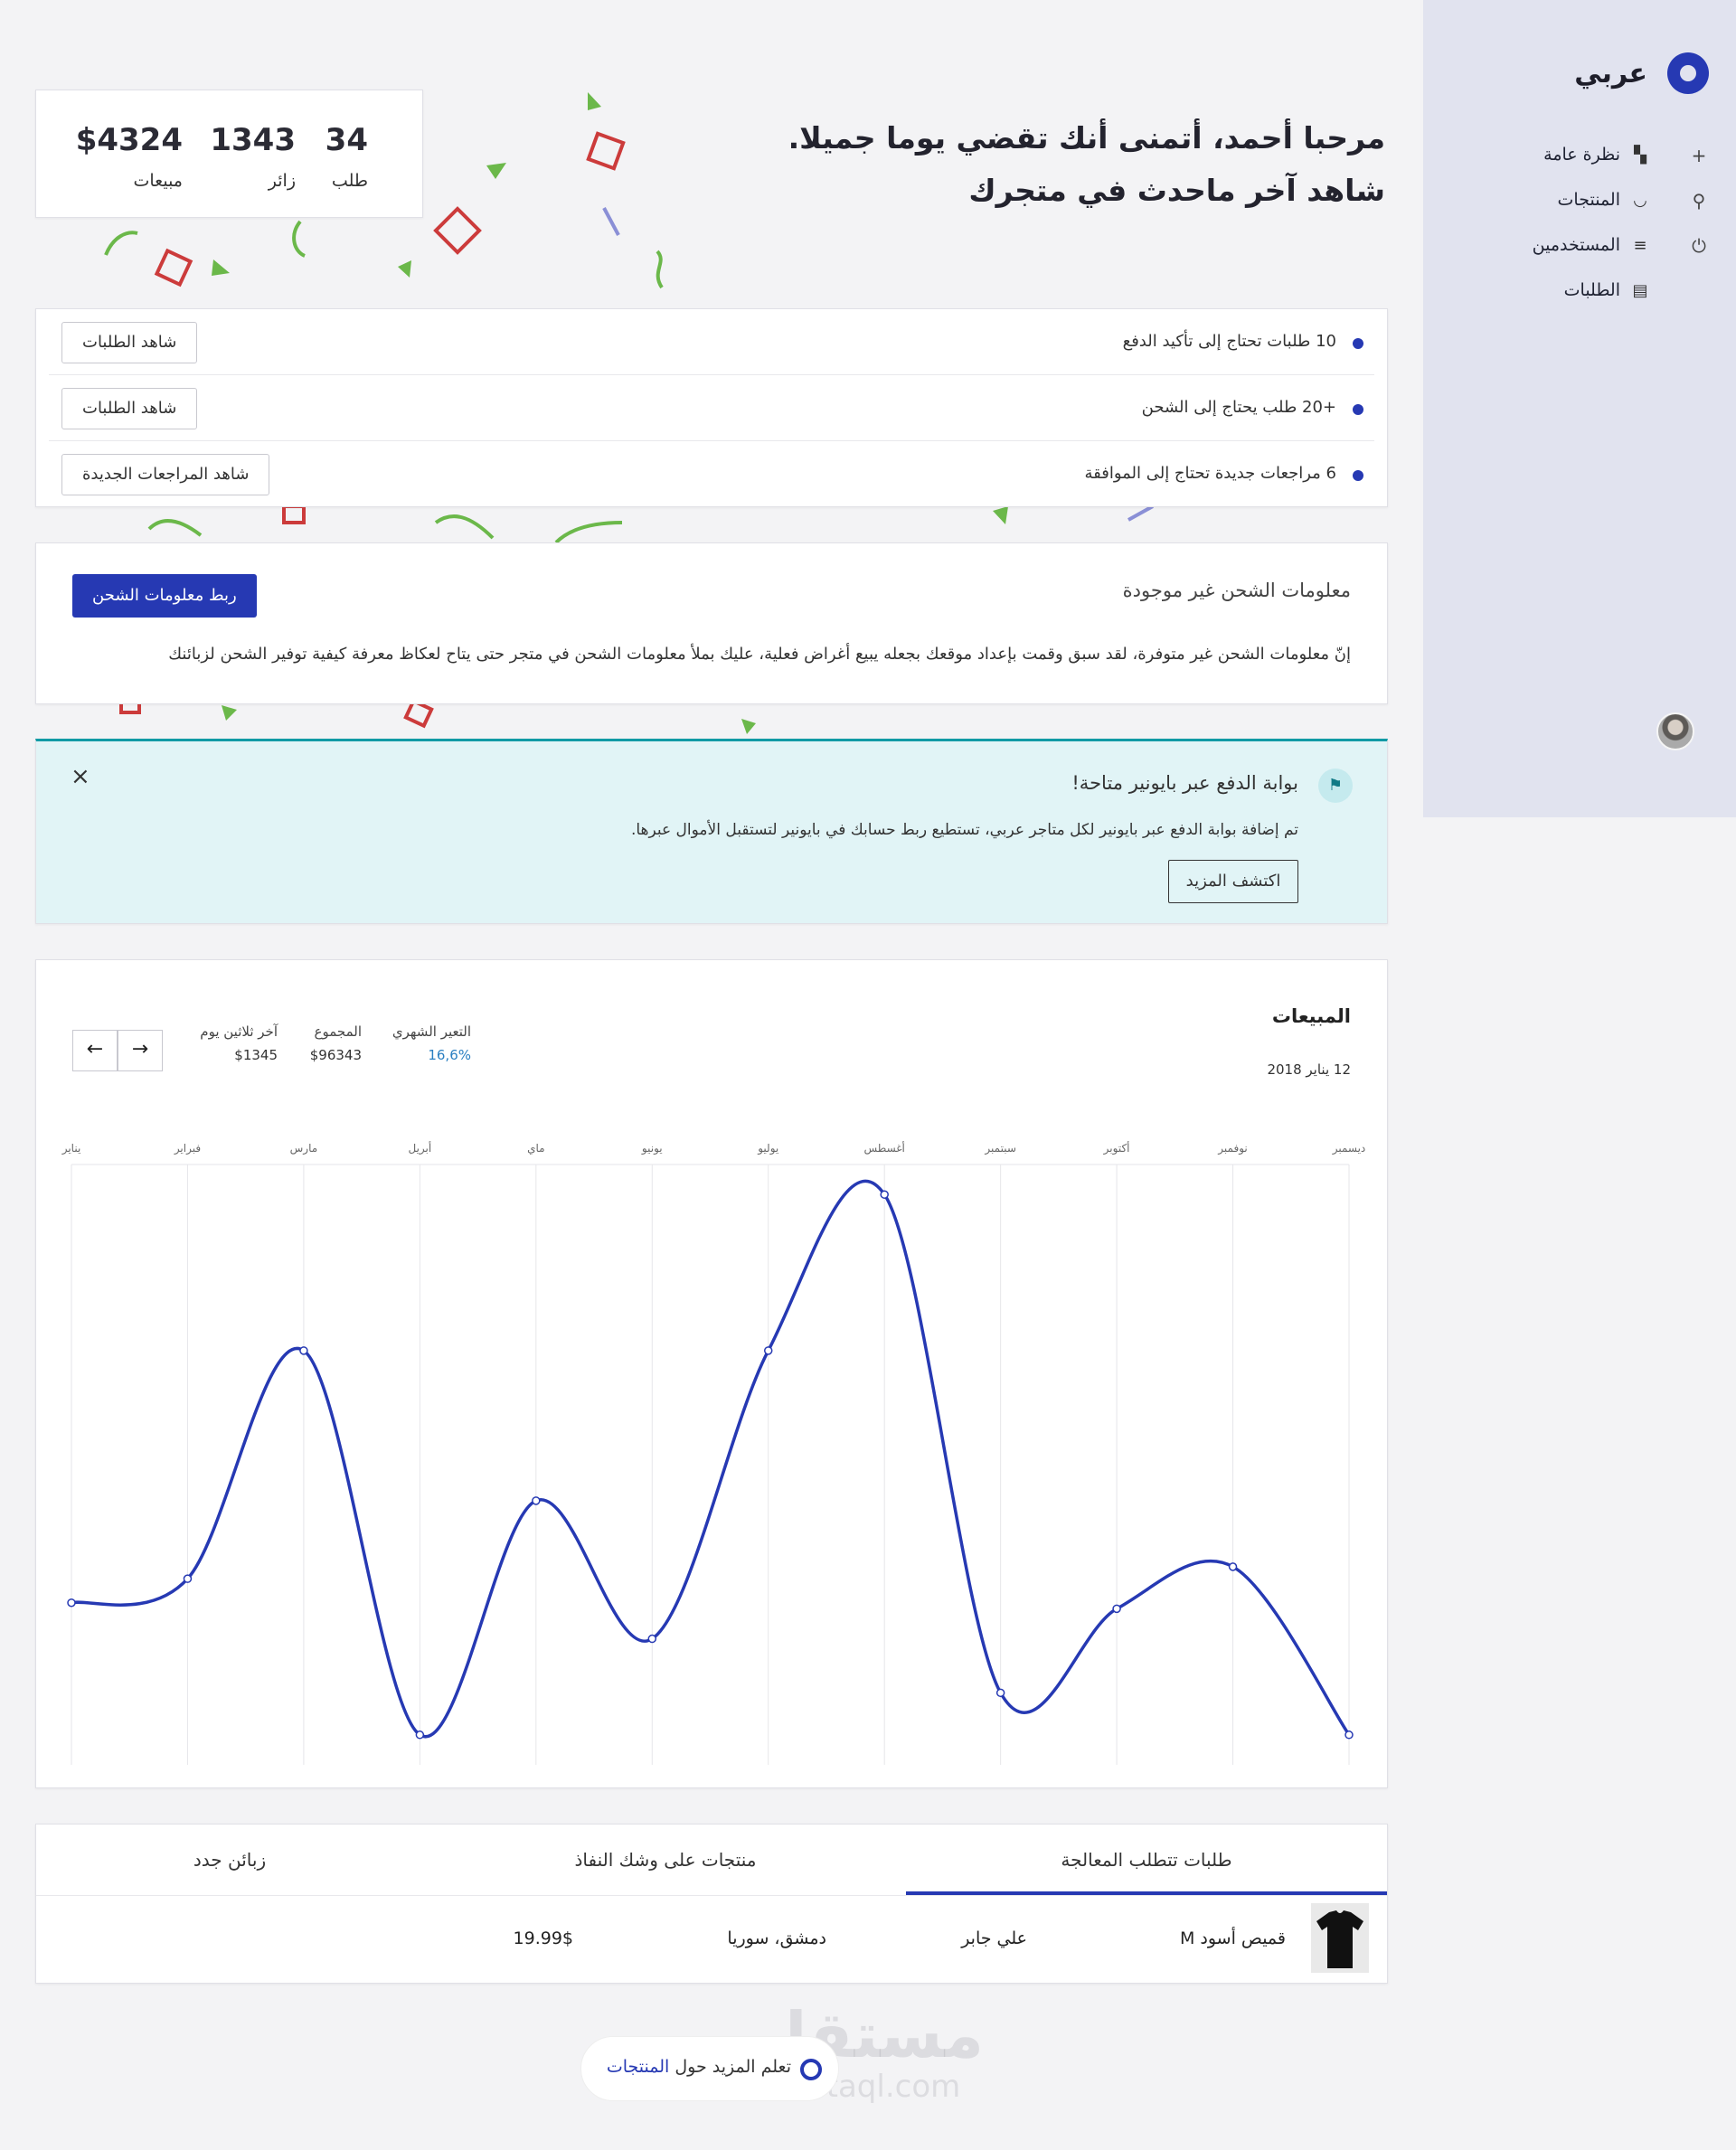  What do you see at coordinates (1087, 138) in the screenshot?
I see `greeting-line-1: مرحبا أحمد، أتمنى أنك تقضي يوما جميلا.` at bounding box center [1087, 138].